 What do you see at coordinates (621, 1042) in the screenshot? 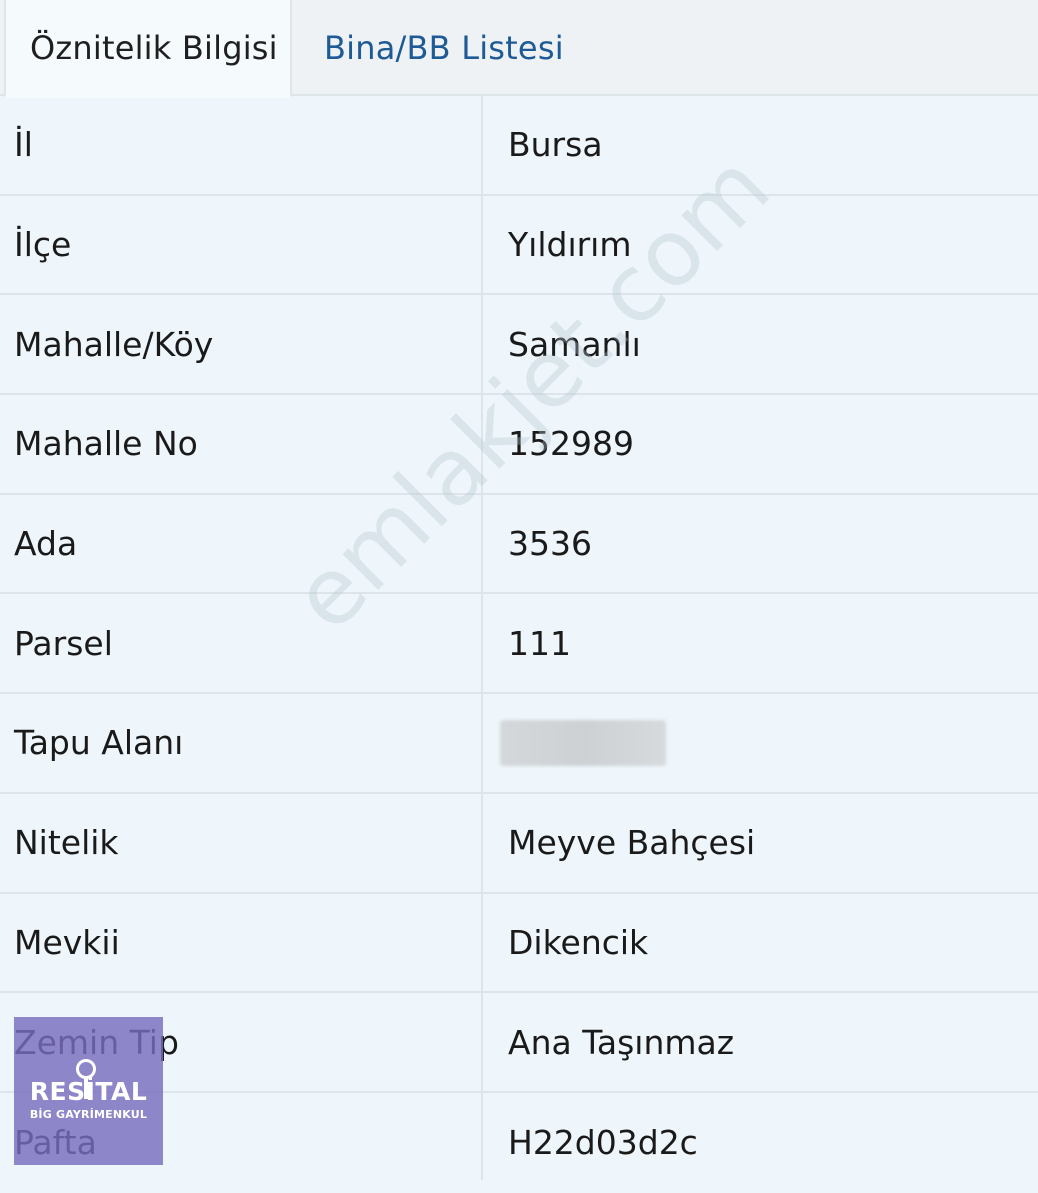
I see `row-value: Ana Taşınmaz` at bounding box center [621, 1042].